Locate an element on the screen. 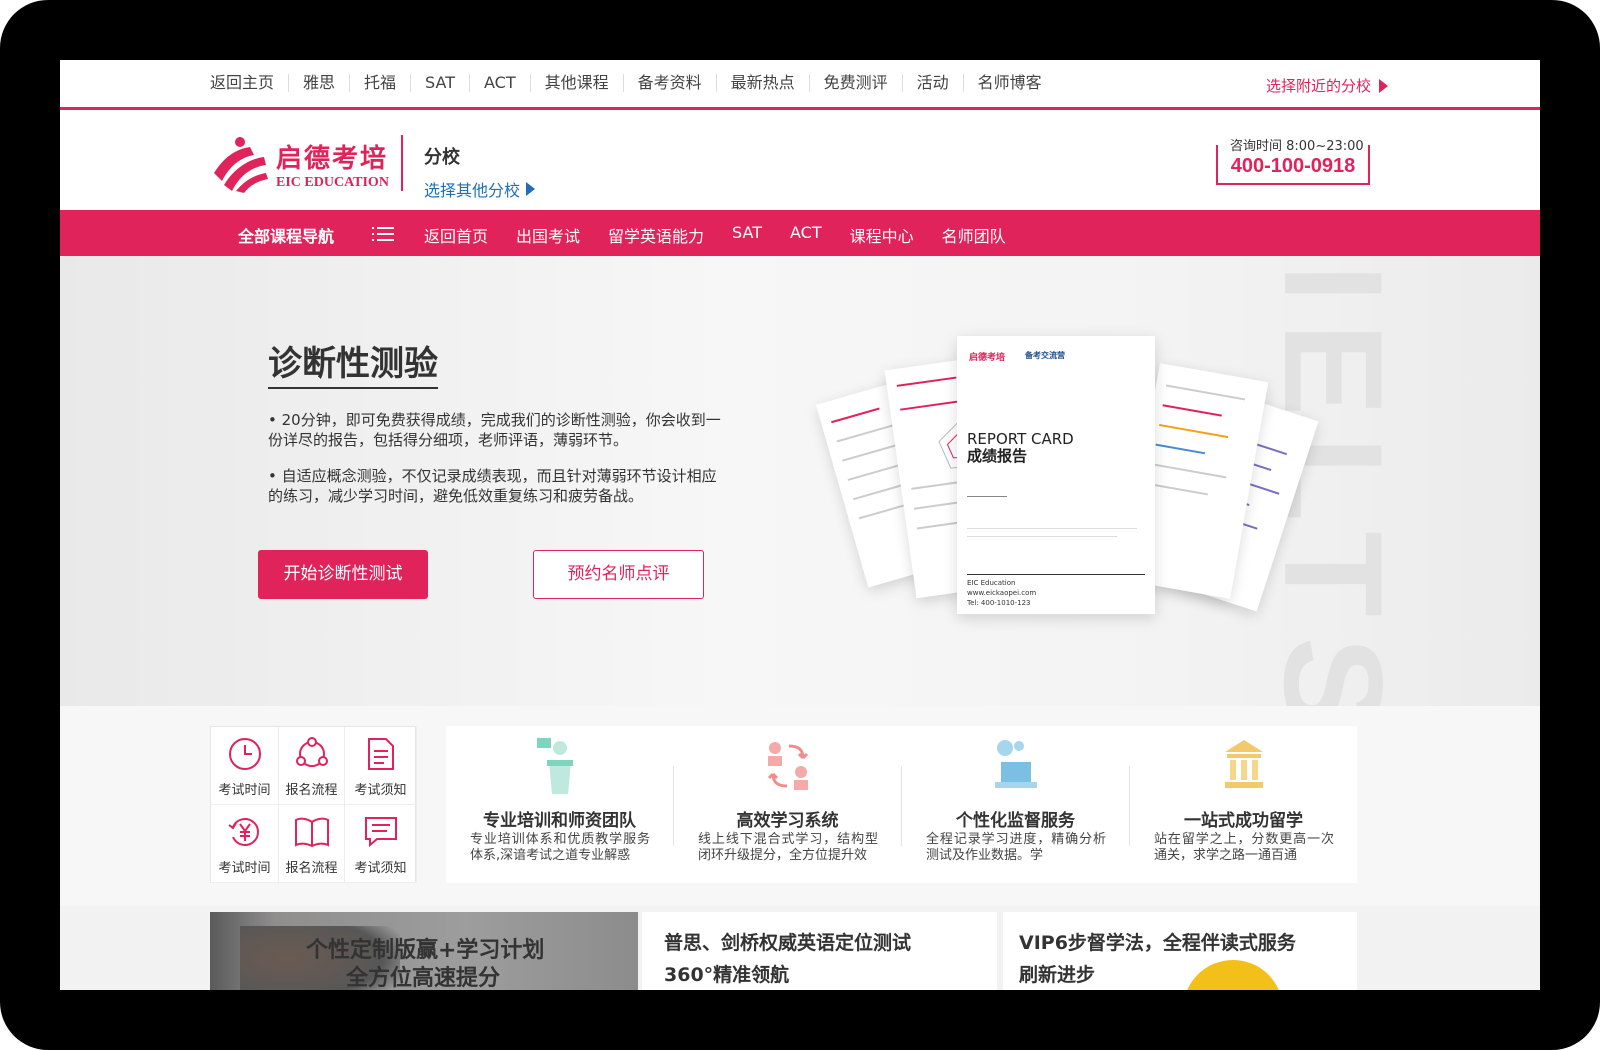 This screenshot has width=1600, height=1050. logo-divider is located at coordinates (402, 163).